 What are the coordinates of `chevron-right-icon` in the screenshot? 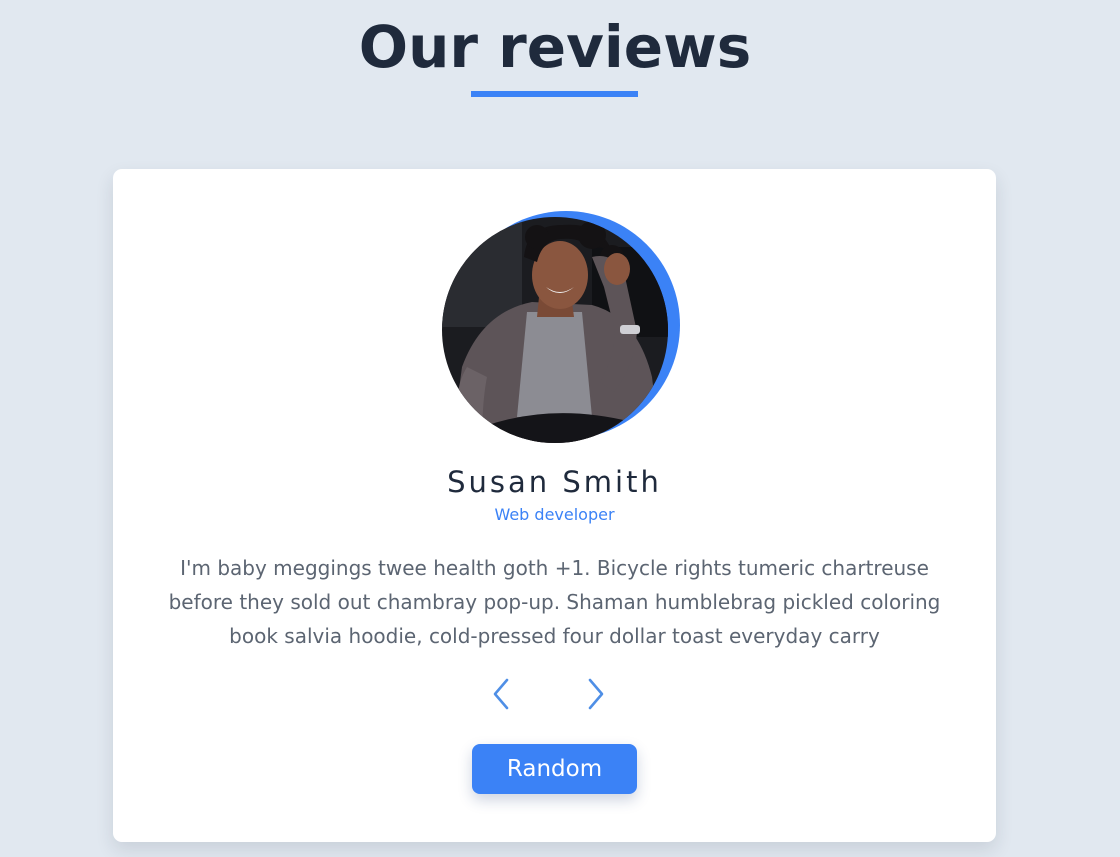 It's located at (596, 694).